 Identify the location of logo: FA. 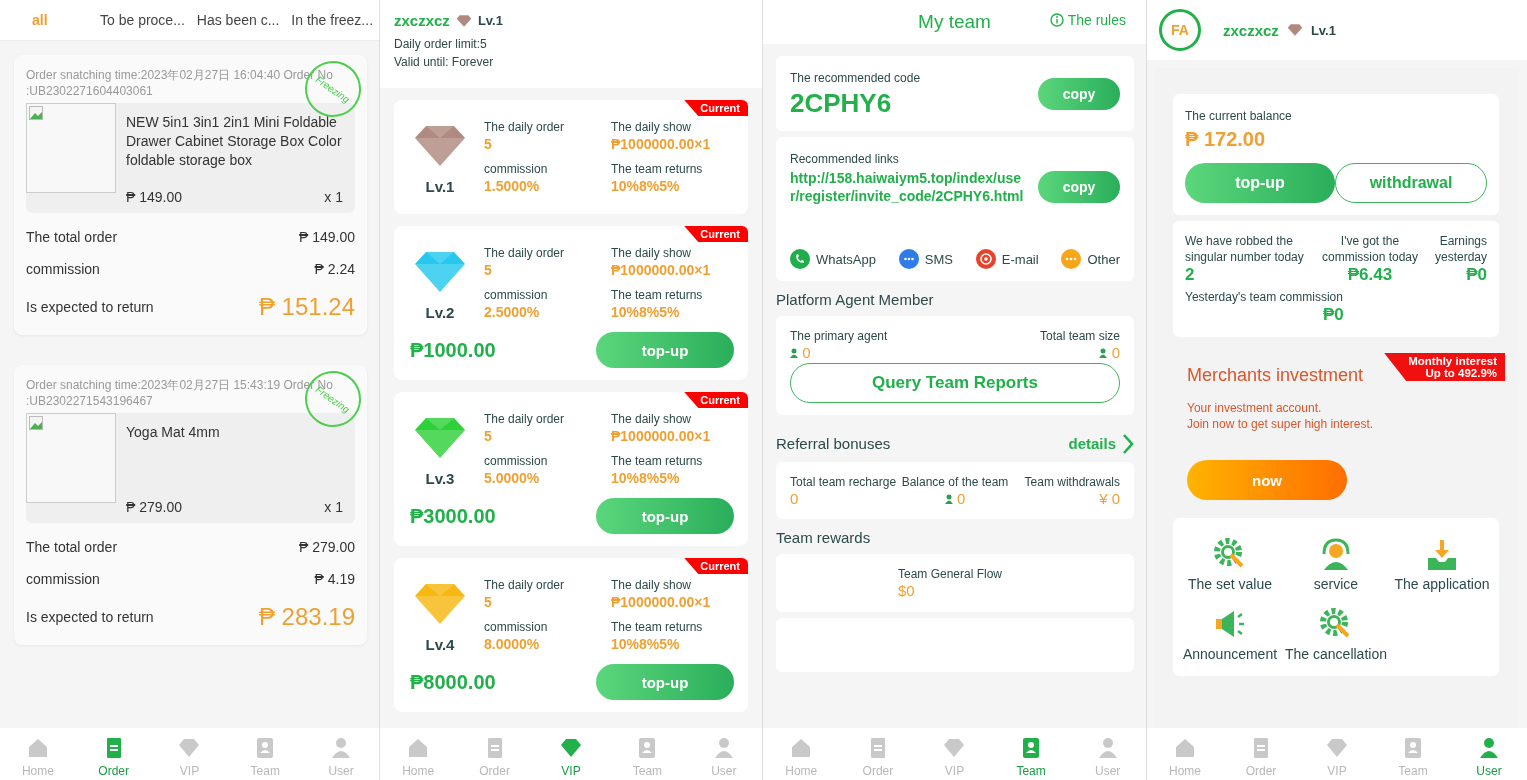
(1180, 30).